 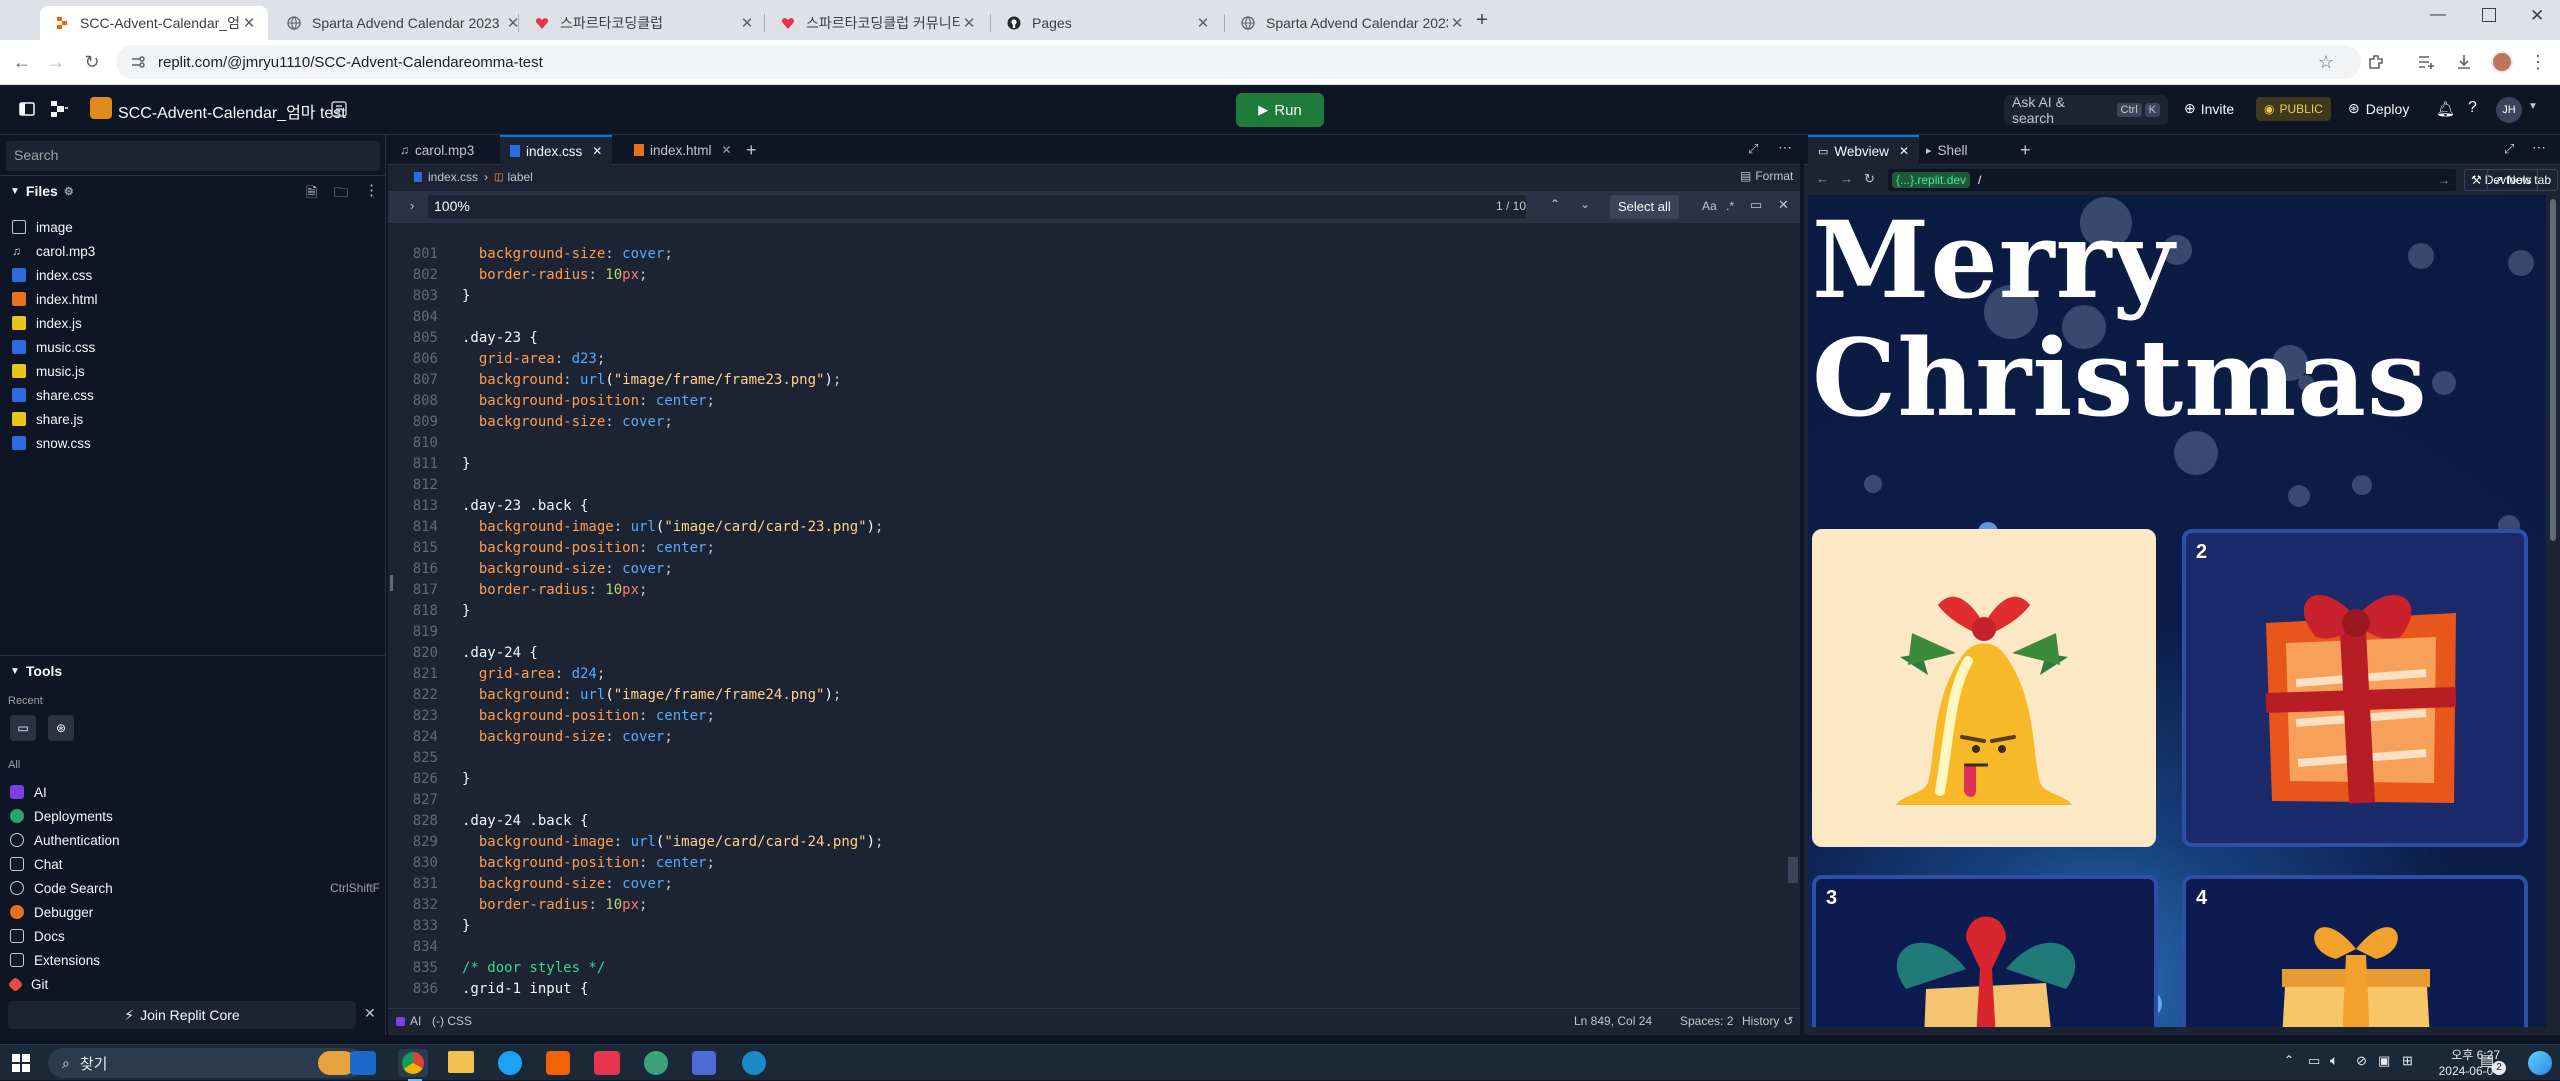 What do you see at coordinates (36, 671) in the screenshot?
I see `tools-header: ▼ Tools` at bounding box center [36, 671].